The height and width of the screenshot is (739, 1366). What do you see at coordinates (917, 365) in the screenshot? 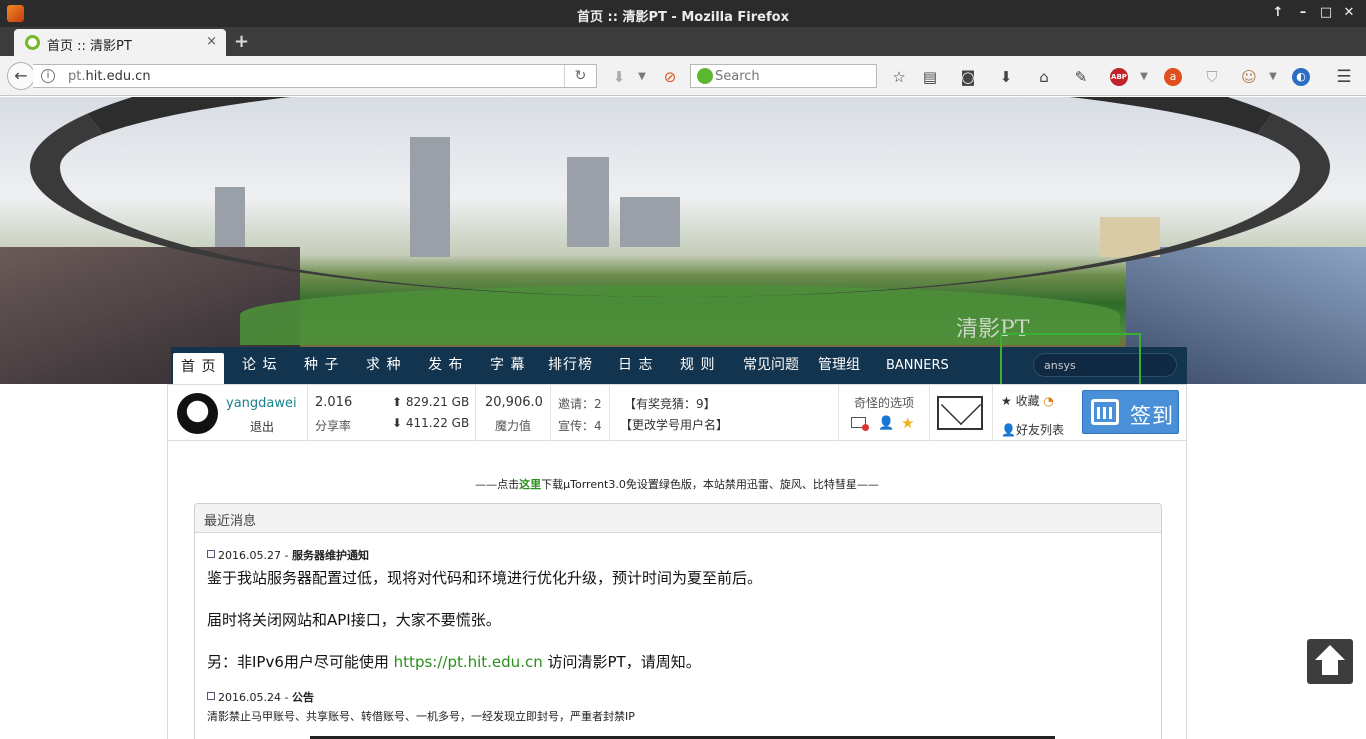
I see `nav-banners: BANNERS` at bounding box center [917, 365].